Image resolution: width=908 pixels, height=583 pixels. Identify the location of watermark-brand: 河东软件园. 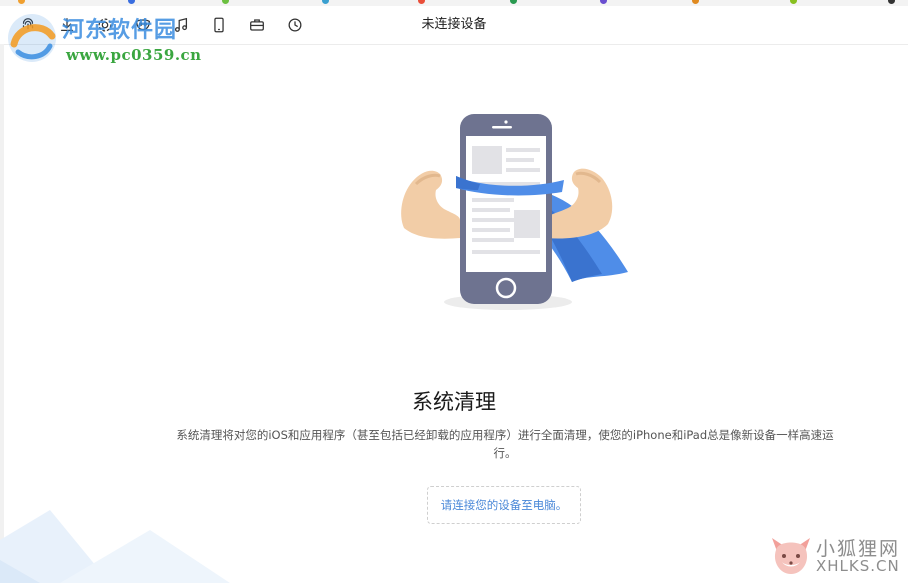
(120, 30).